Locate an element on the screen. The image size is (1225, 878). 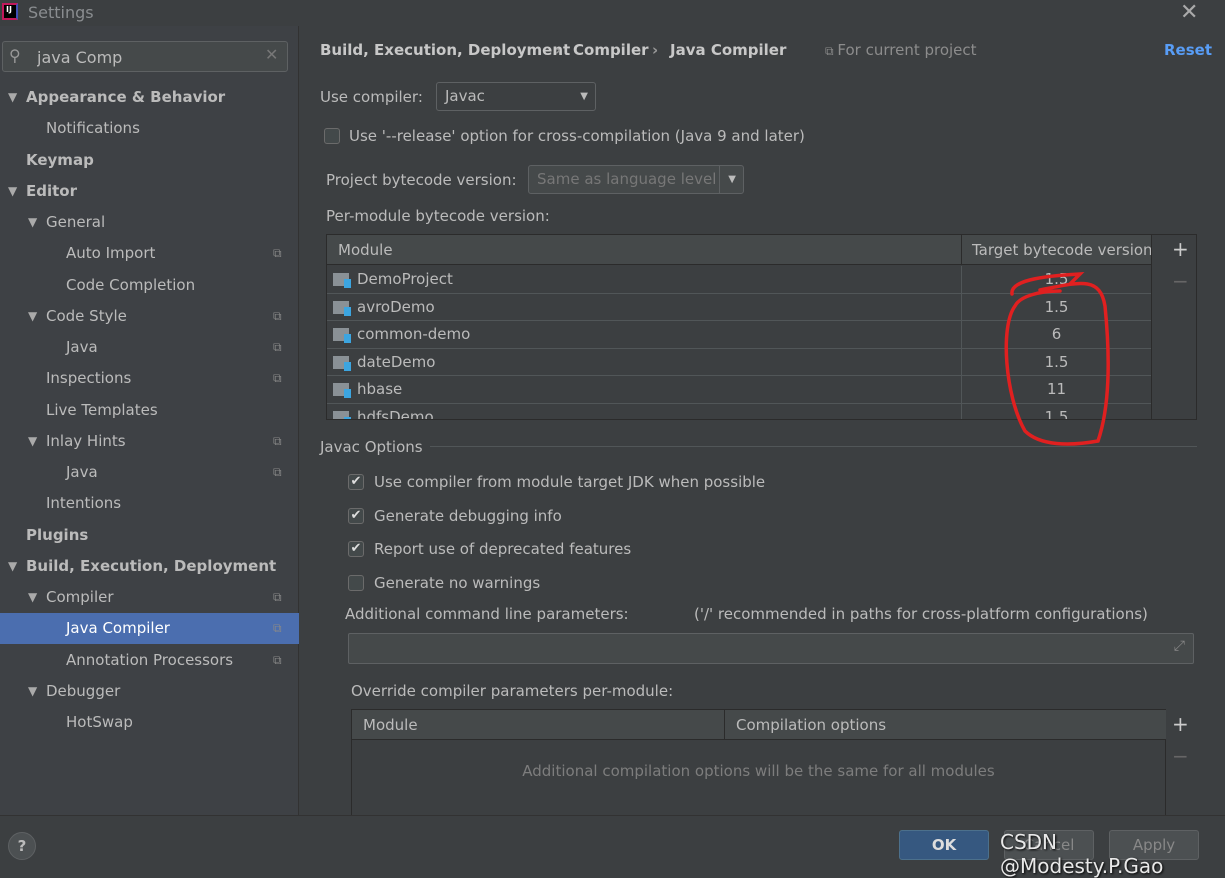
sidebar-item: ▼ Build, Execution, Deployment is located at coordinates (149, 566).